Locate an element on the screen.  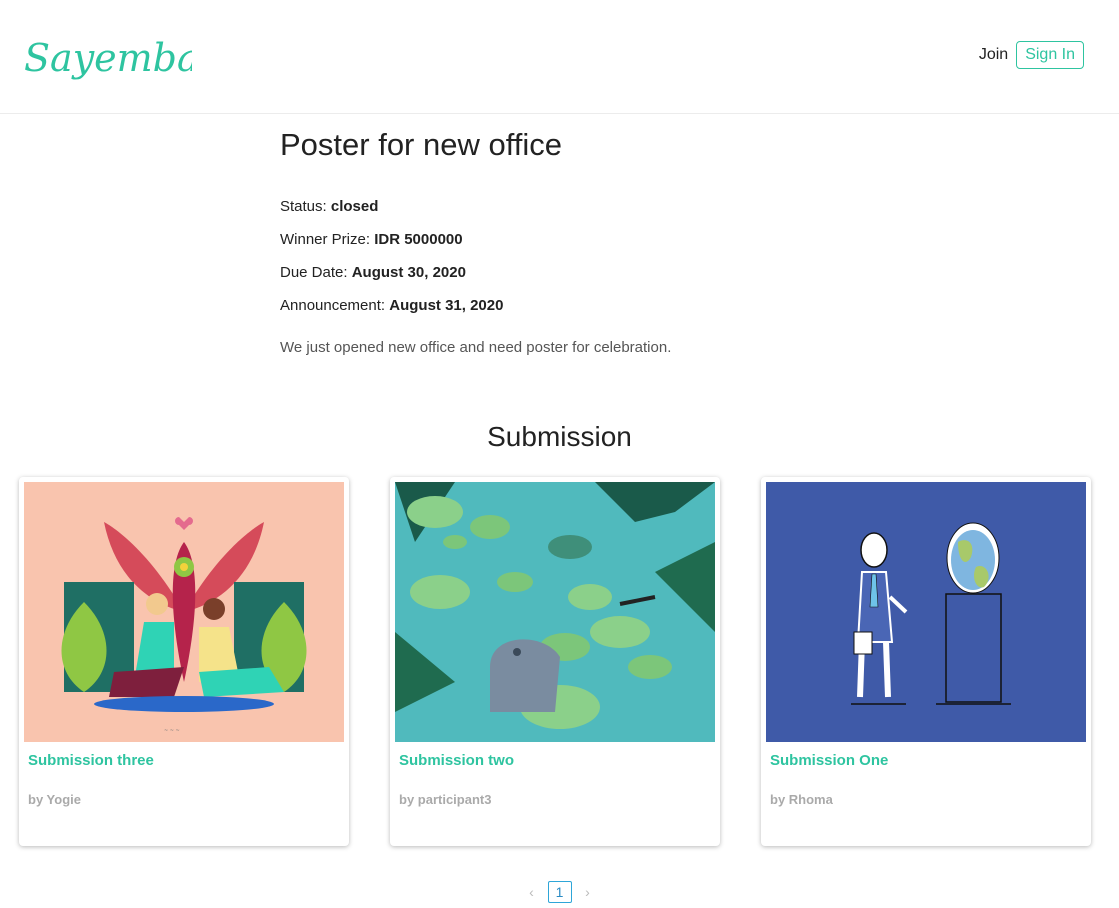
join-link: Join is located at coordinates (993, 55).